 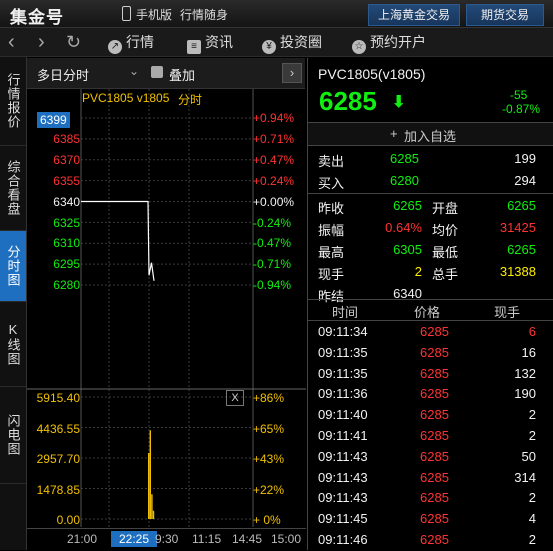 What do you see at coordinates (272, 222) in the screenshot?
I see `percent-tick: -0.24%` at bounding box center [272, 222].